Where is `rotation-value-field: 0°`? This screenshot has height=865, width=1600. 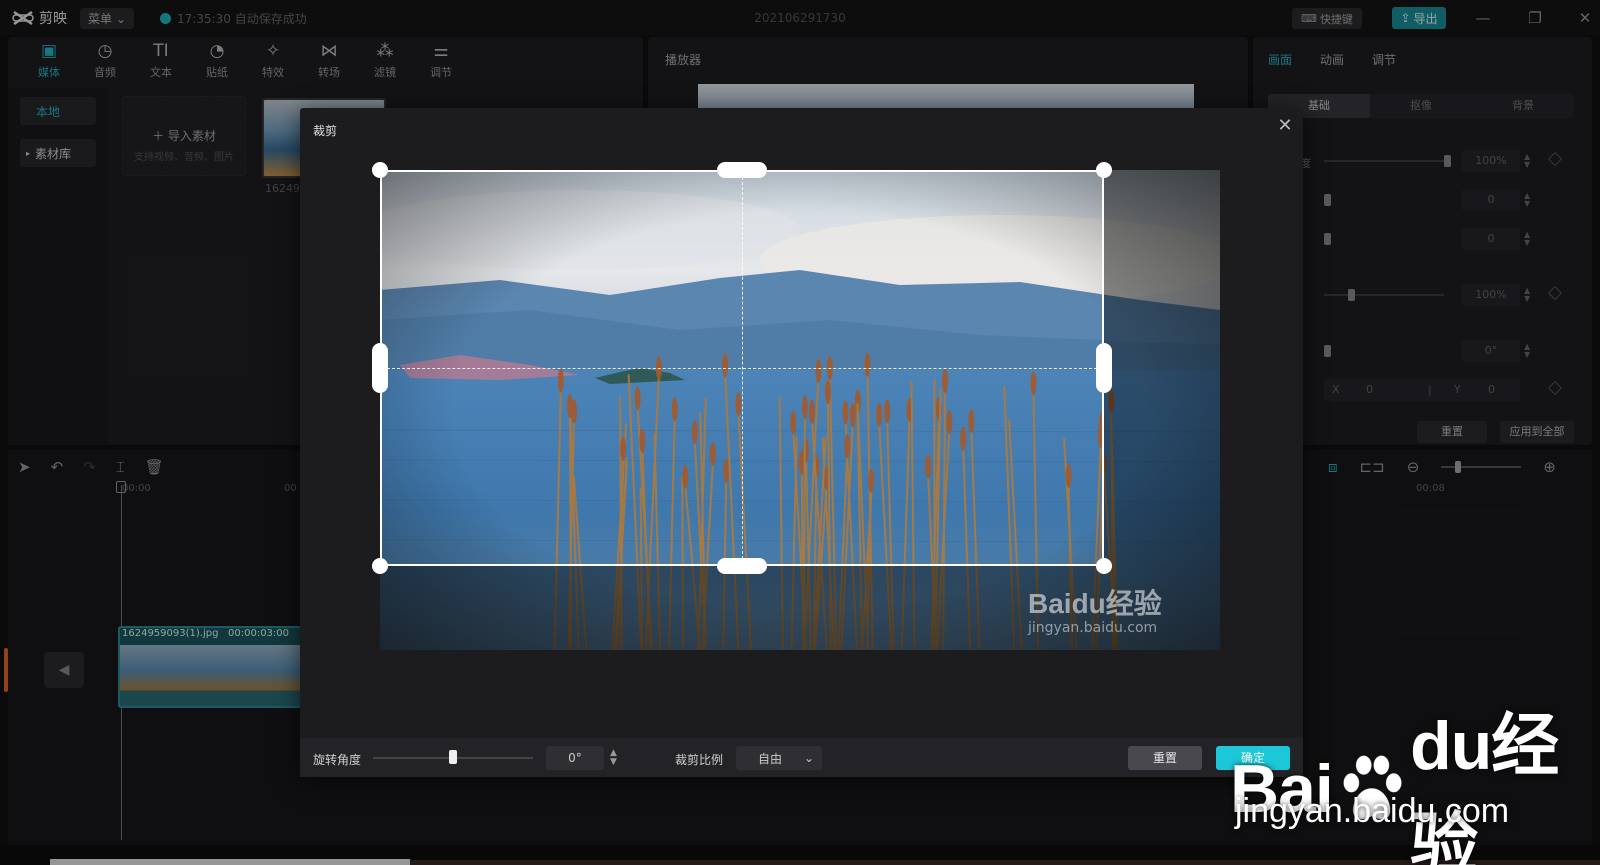
rotation-value-field: 0° is located at coordinates (575, 758).